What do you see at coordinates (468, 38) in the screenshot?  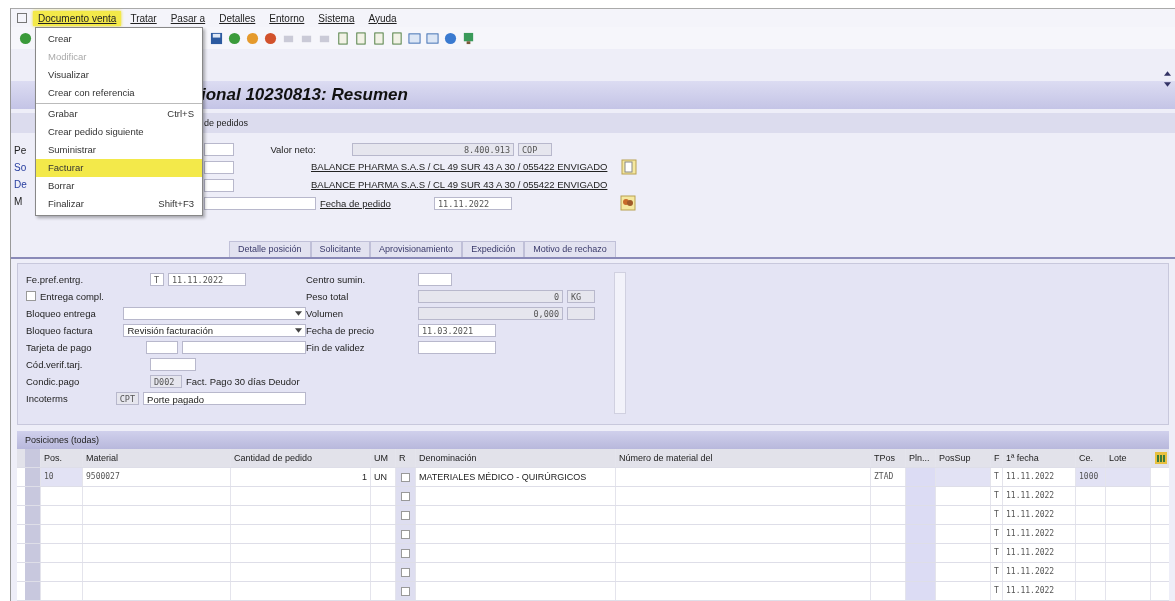 I see `monitor-icon` at bounding box center [468, 38].